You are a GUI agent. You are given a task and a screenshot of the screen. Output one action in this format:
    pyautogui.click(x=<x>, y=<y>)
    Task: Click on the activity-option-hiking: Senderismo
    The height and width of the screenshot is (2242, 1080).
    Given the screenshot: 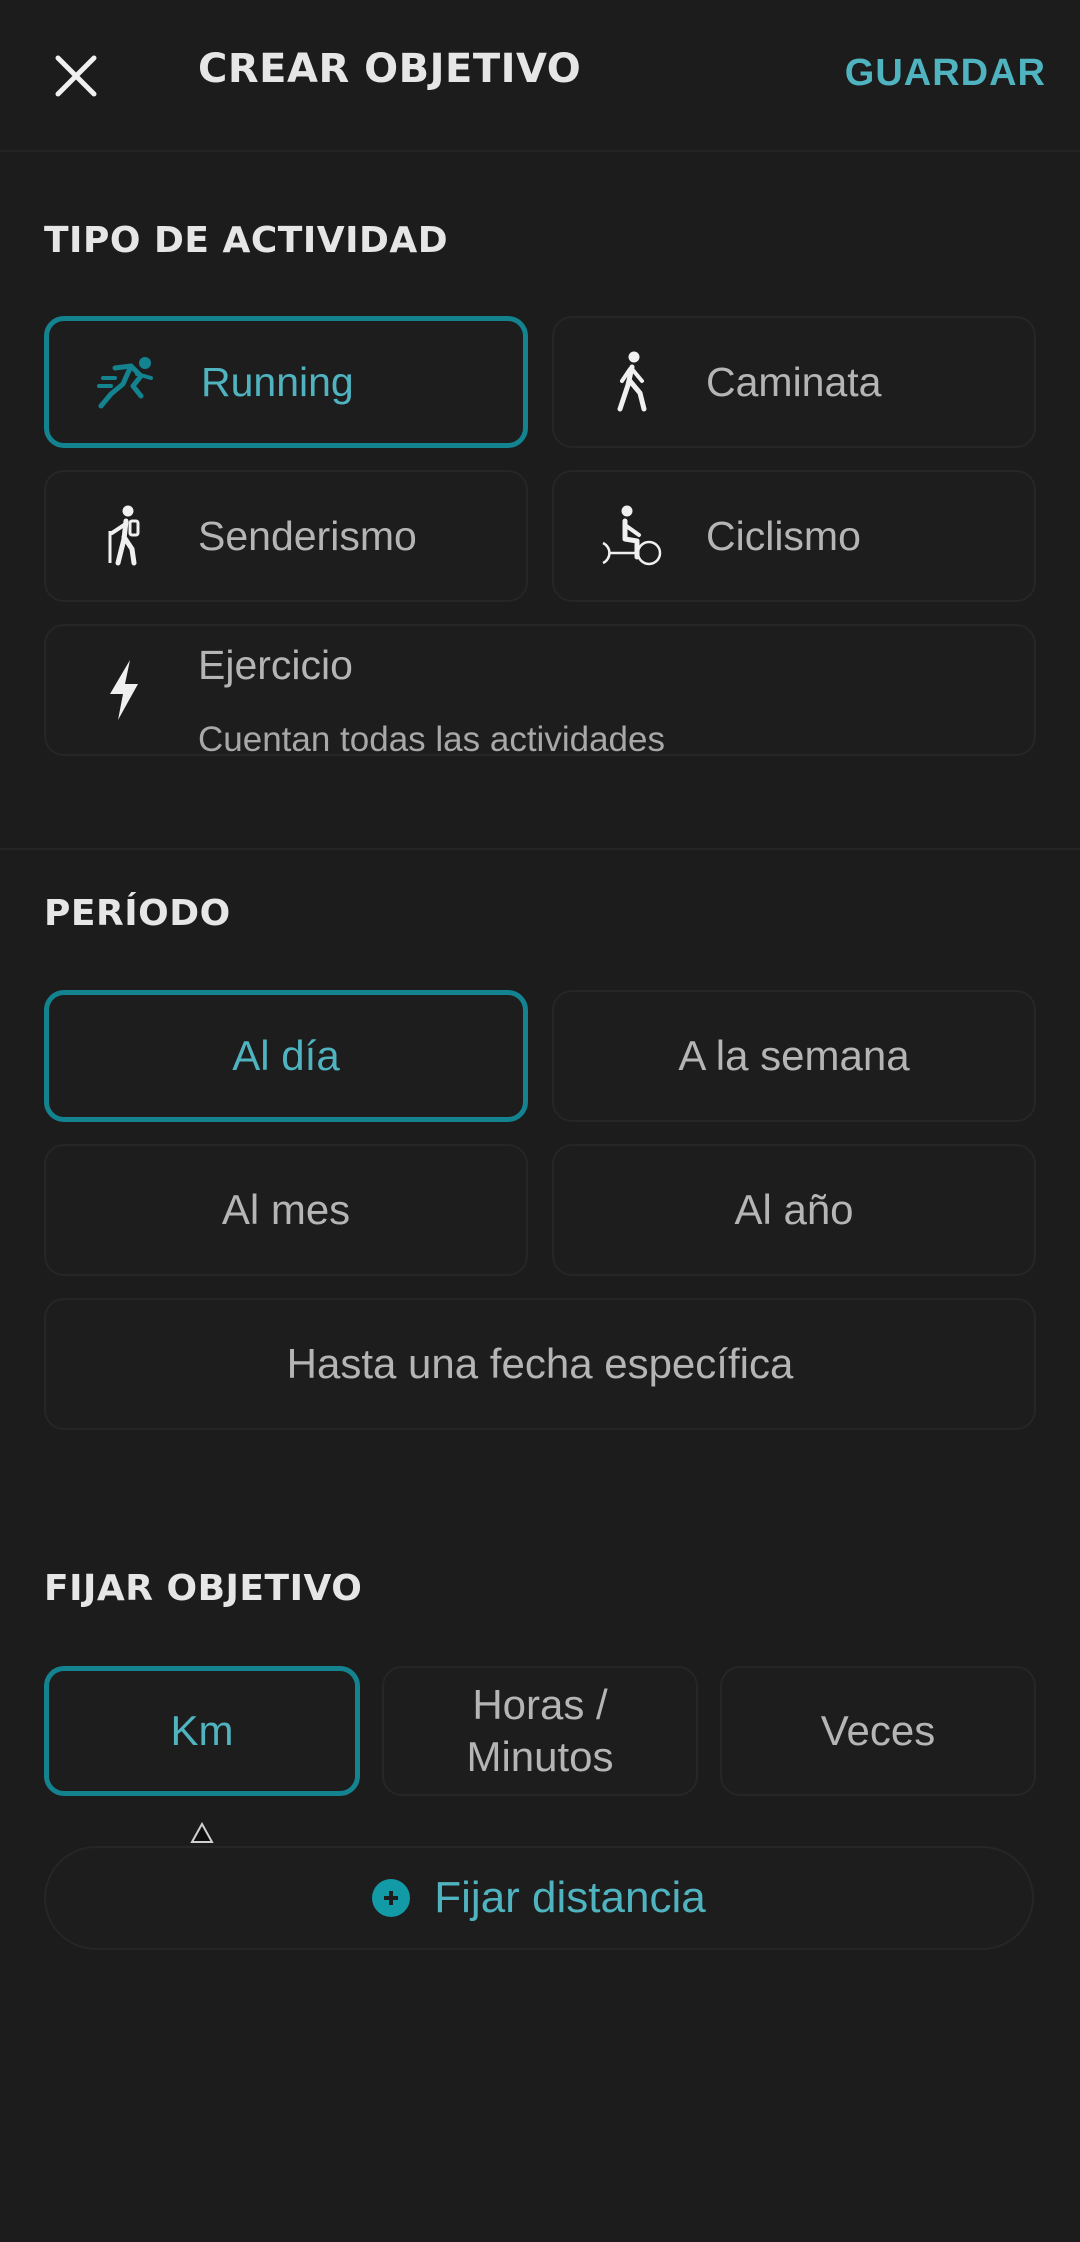 What is the action you would take?
    pyautogui.click(x=286, y=536)
    